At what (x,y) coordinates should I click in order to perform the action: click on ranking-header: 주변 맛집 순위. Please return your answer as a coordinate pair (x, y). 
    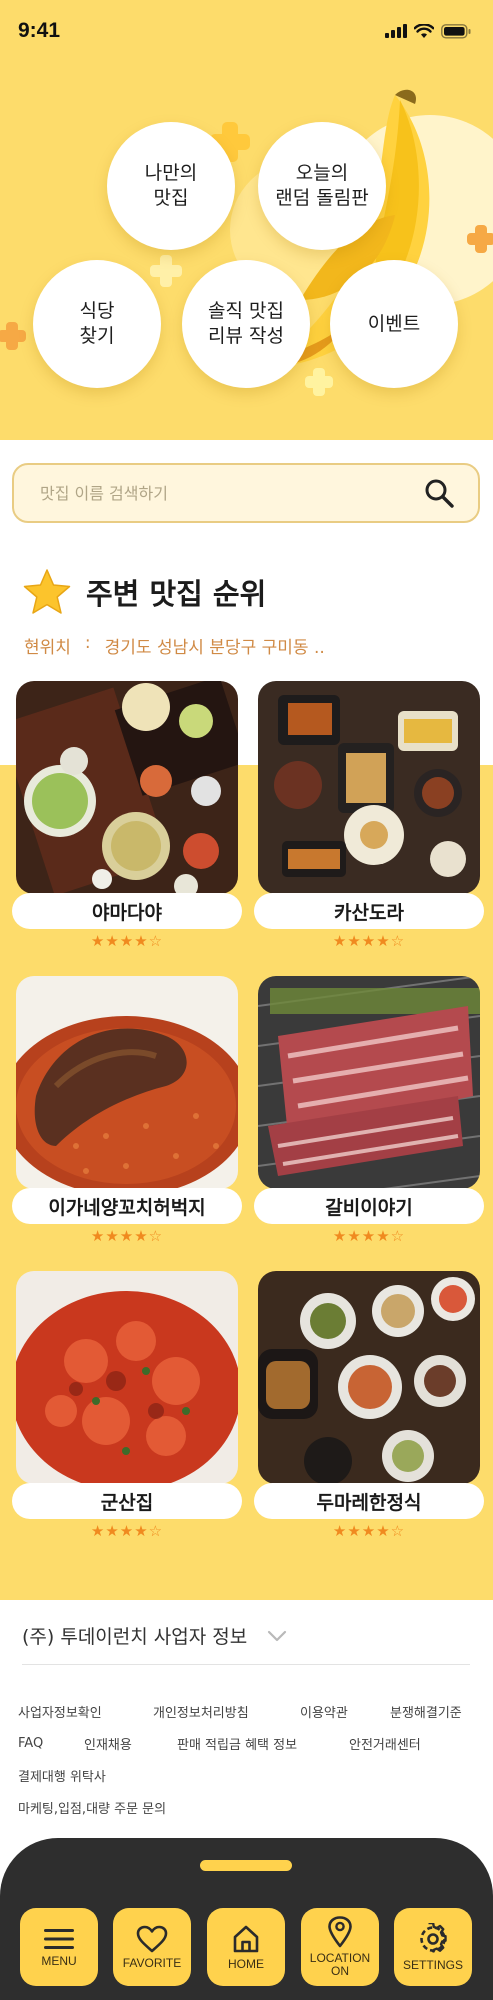
    Looking at the image, I should click on (144, 592).